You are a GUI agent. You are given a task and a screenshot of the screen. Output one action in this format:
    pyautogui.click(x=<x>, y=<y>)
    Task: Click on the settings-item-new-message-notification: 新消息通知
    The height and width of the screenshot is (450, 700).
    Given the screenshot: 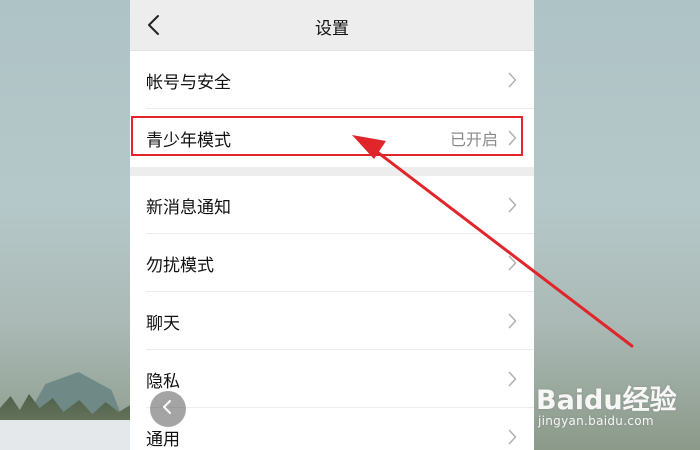 What is the action you would take?
    pyautogui.click(x=332, y=205)
    